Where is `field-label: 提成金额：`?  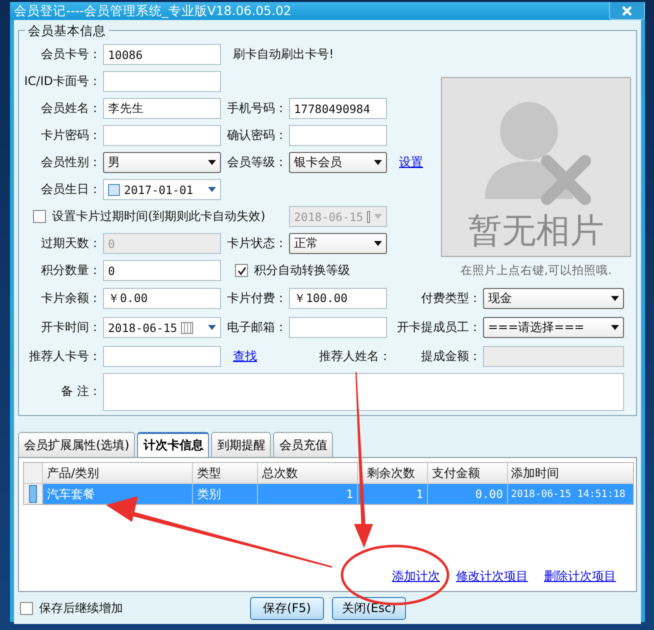 field-label: 提成金额： is located at coordinates (451, 356).